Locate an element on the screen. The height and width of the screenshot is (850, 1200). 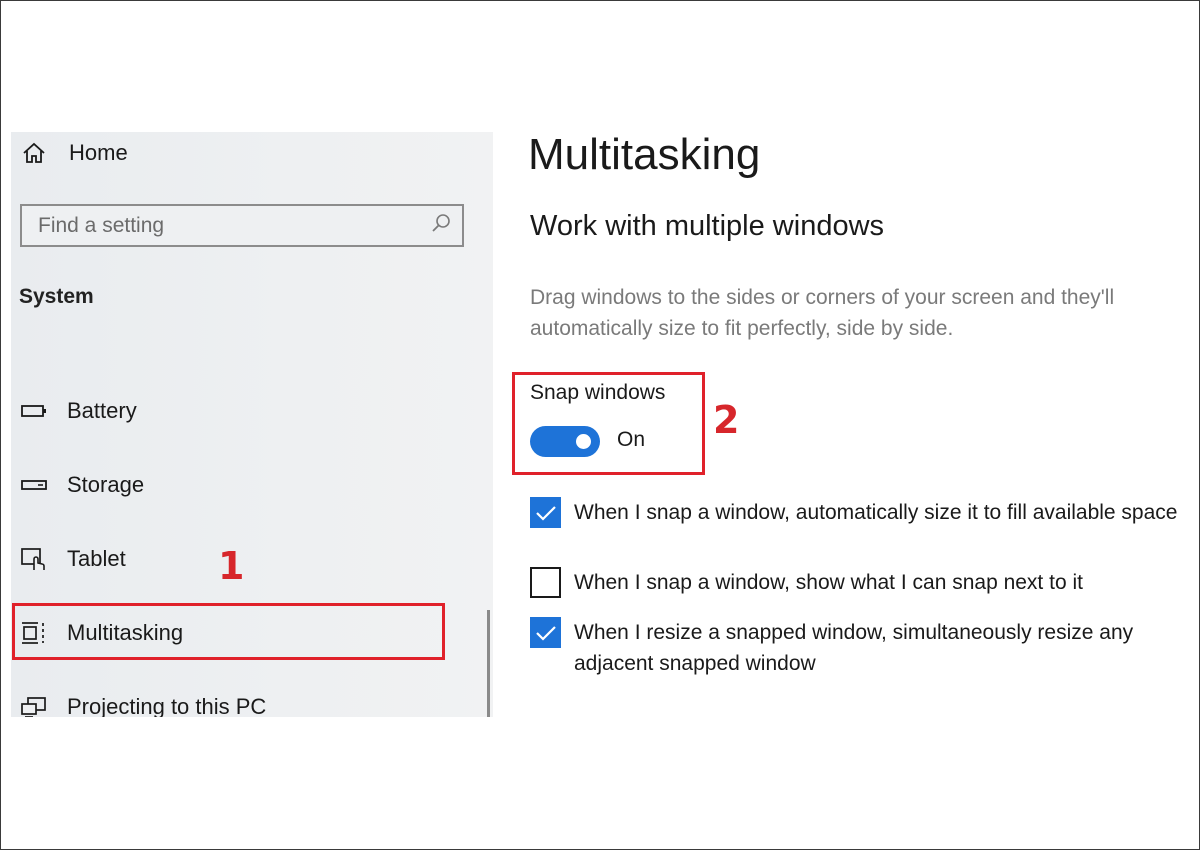
sidebar-item-label: Home is located at coordinates (98, 152).